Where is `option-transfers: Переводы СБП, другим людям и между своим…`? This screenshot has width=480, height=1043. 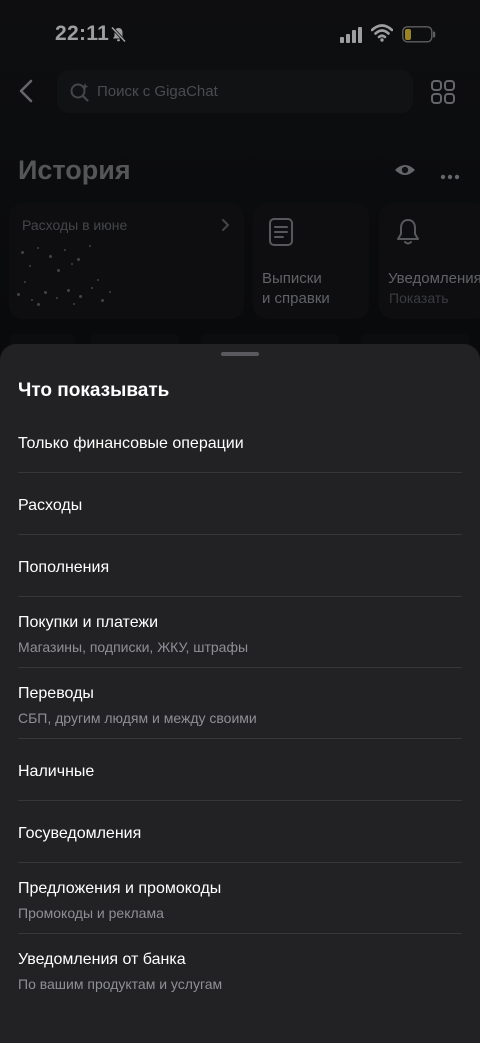
option-transfers: Переводы СБП, другим людям и между своим… is located at coordinates (240, 707).